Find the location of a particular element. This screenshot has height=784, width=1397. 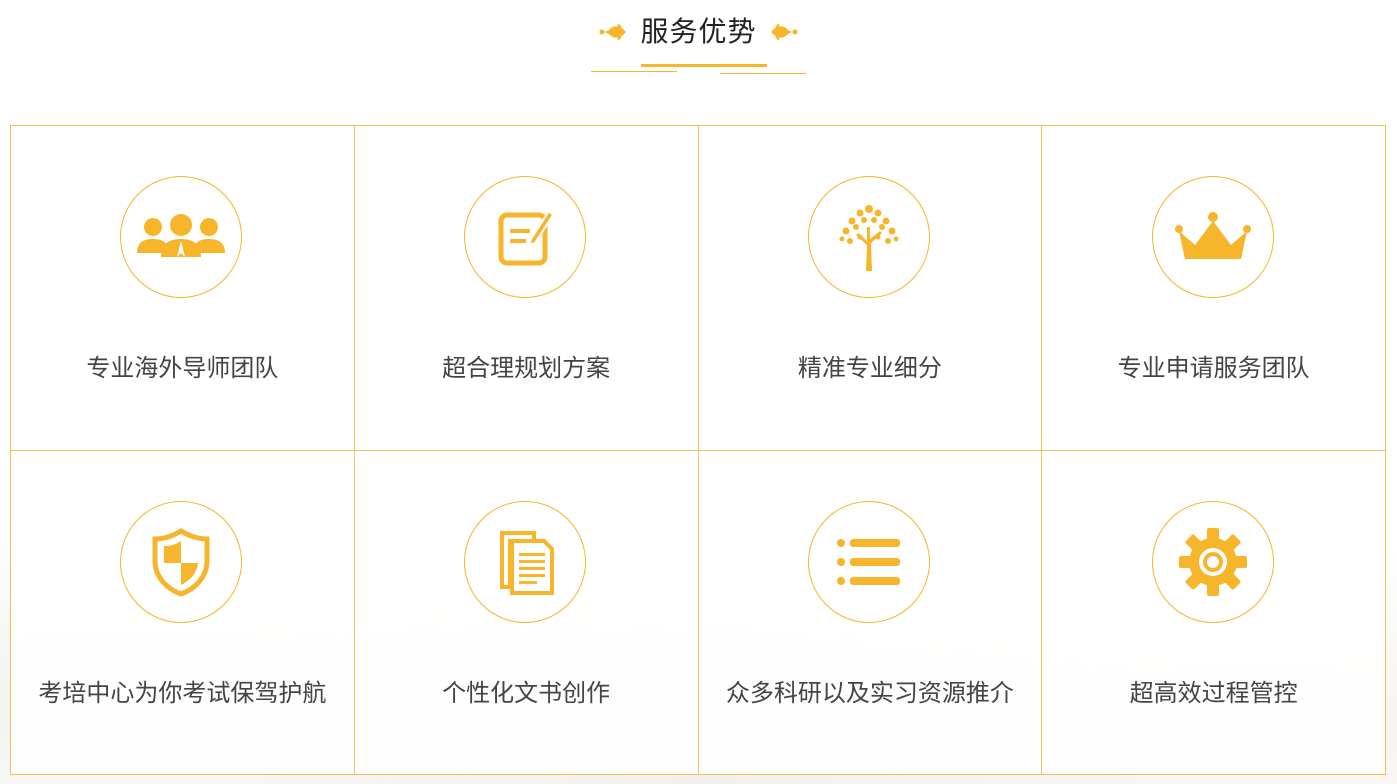

advantage-label: 考培中心为你考试保驾护航 is located at coordinates (182, 692).